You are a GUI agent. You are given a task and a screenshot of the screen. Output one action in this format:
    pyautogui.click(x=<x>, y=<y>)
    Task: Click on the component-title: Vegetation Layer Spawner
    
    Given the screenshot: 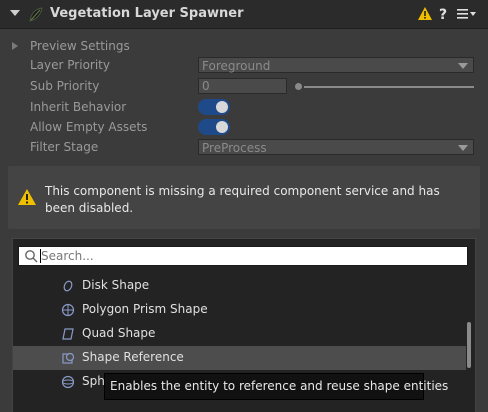 What is the action you would take?
    pyautogui.click(x=147, y=13)
    